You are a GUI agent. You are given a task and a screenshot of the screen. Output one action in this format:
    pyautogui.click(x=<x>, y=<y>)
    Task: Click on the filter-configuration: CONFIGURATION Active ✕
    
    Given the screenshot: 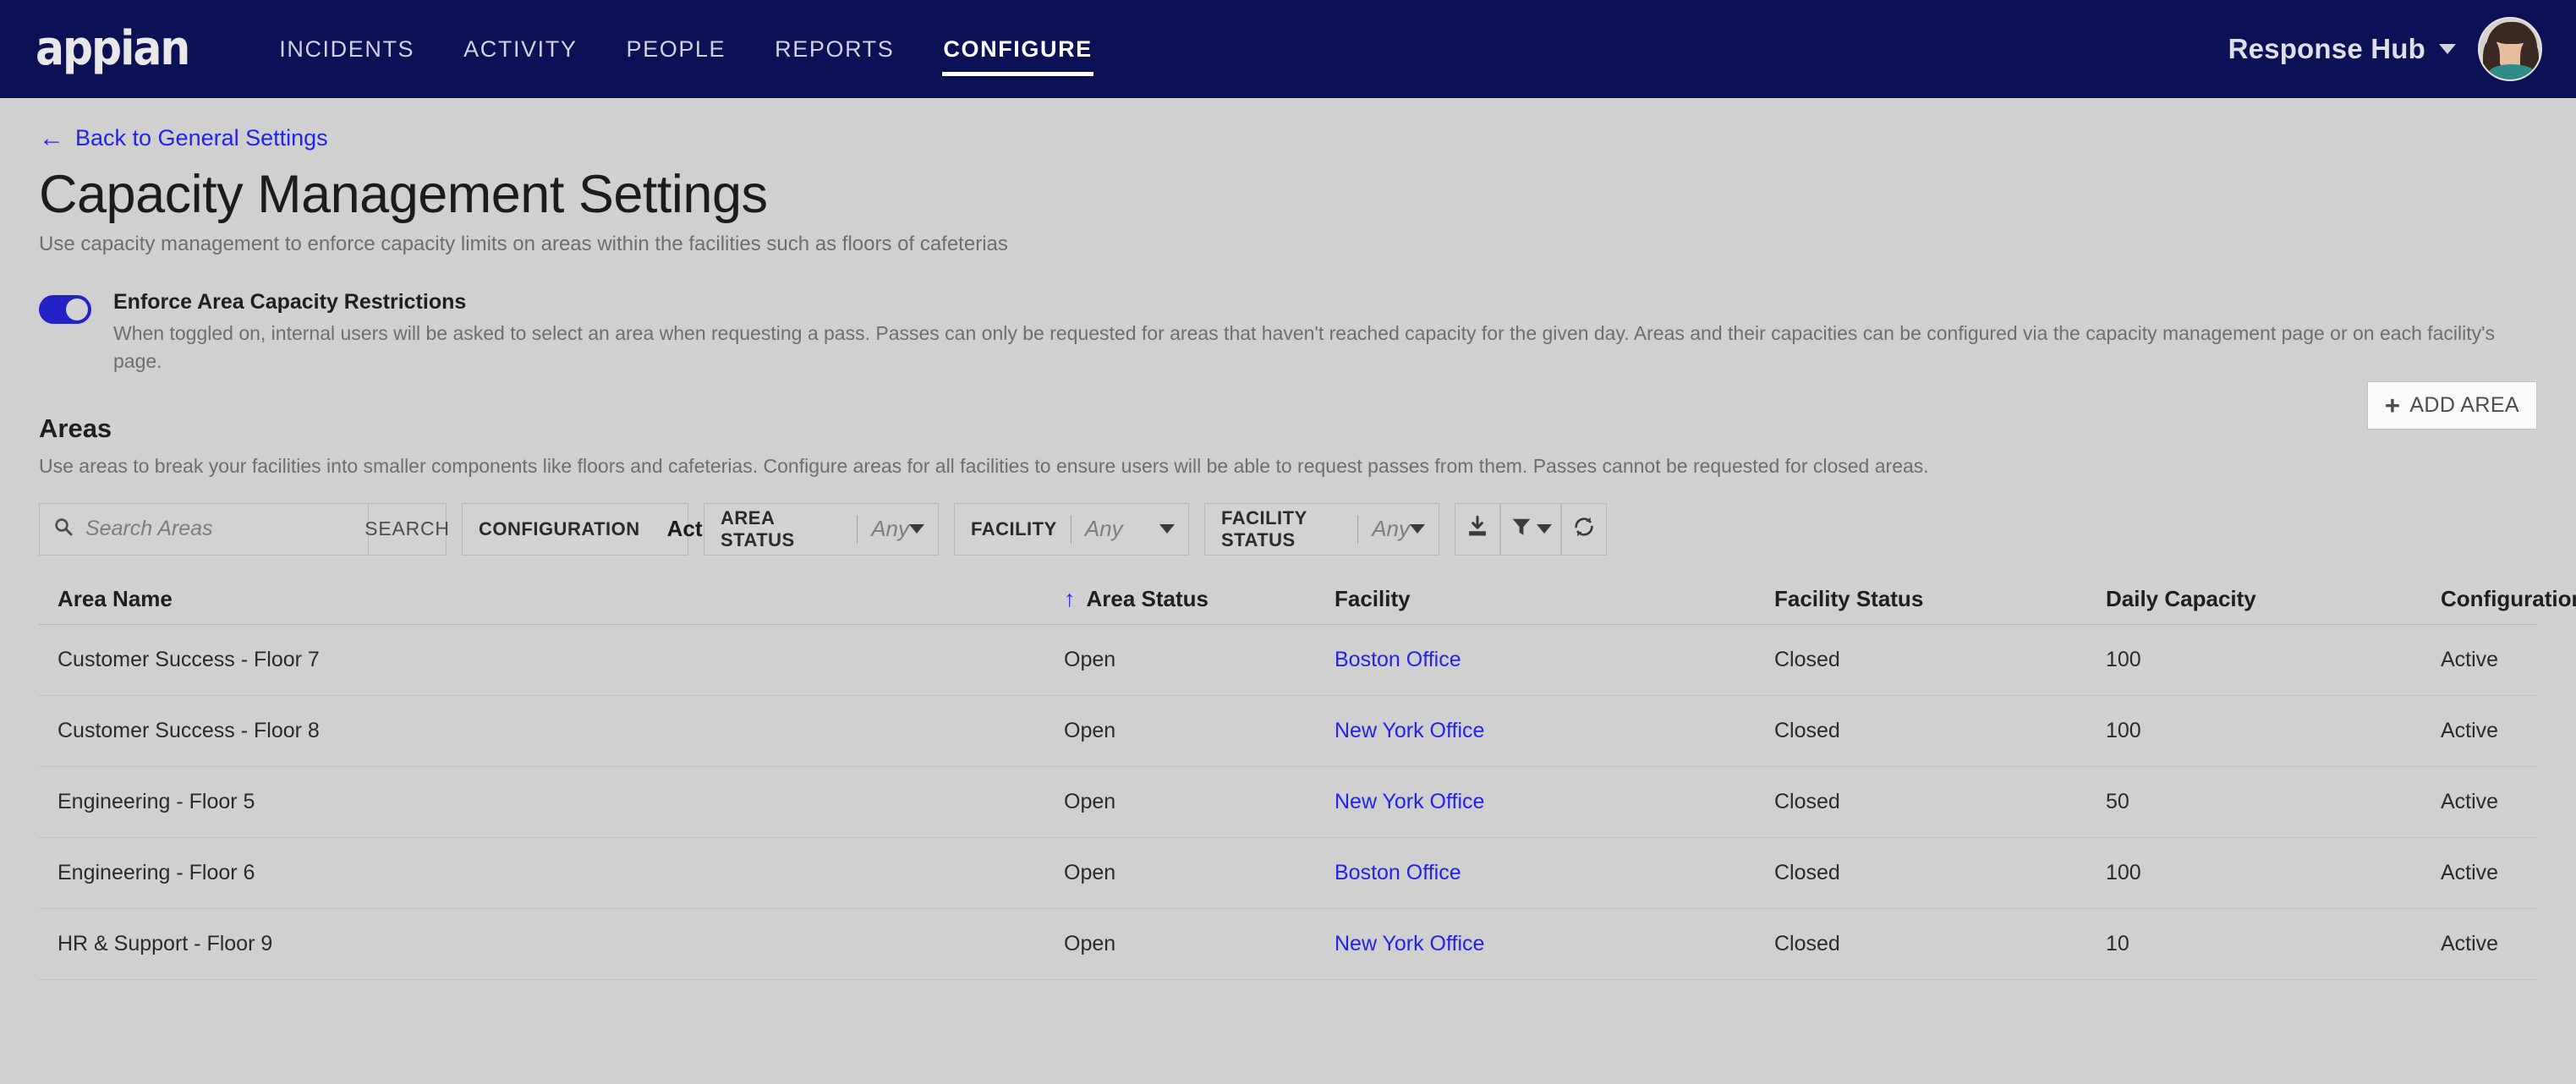 What is the action you would take?
    pyautogui.click(x=622, y=529)
    